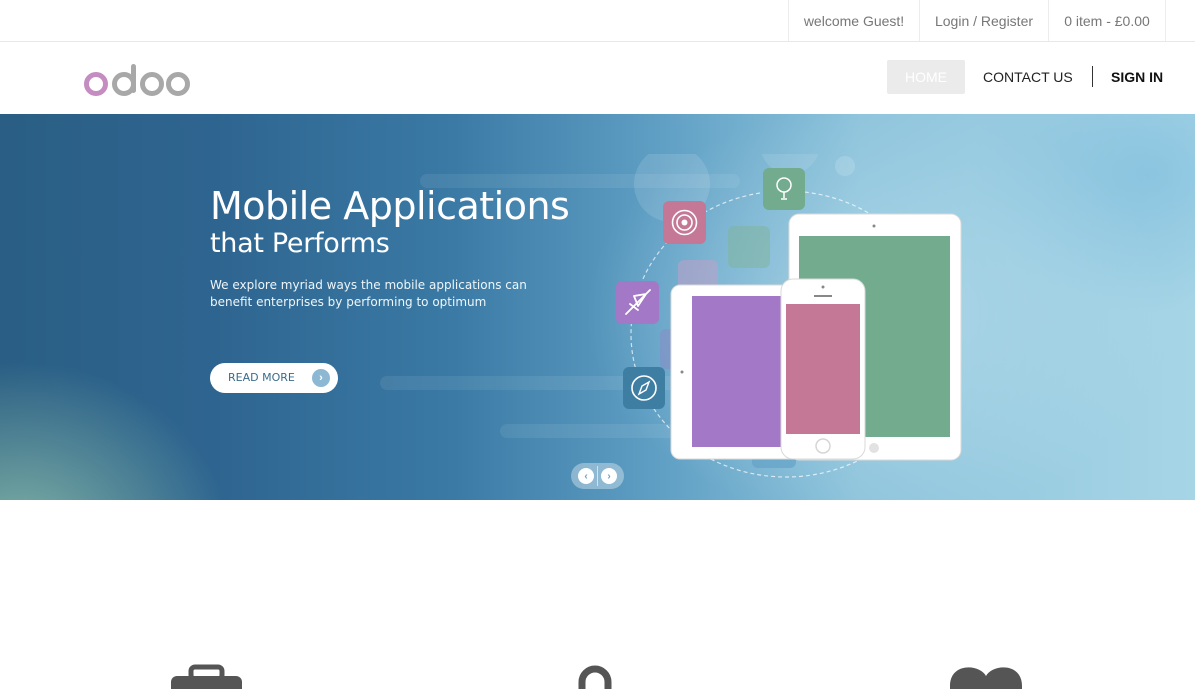 The height and width of the screenshot is (694, 1195). What do you see at coordinates (637, 302) in the screenshot?
I see `airplane-icon` at bounding box center [637, 302].